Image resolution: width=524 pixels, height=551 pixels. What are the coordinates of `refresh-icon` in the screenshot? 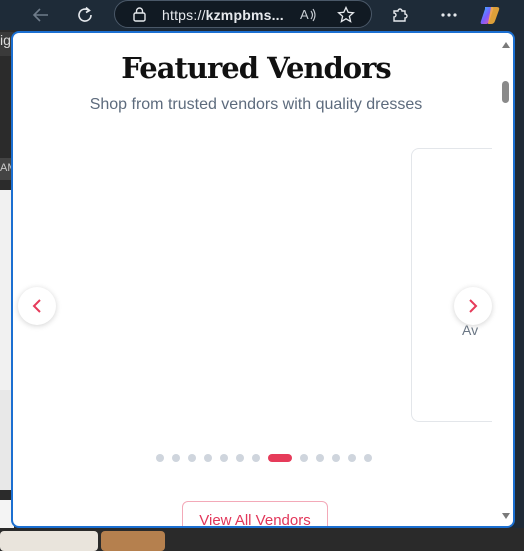 It's located at (85, 14).